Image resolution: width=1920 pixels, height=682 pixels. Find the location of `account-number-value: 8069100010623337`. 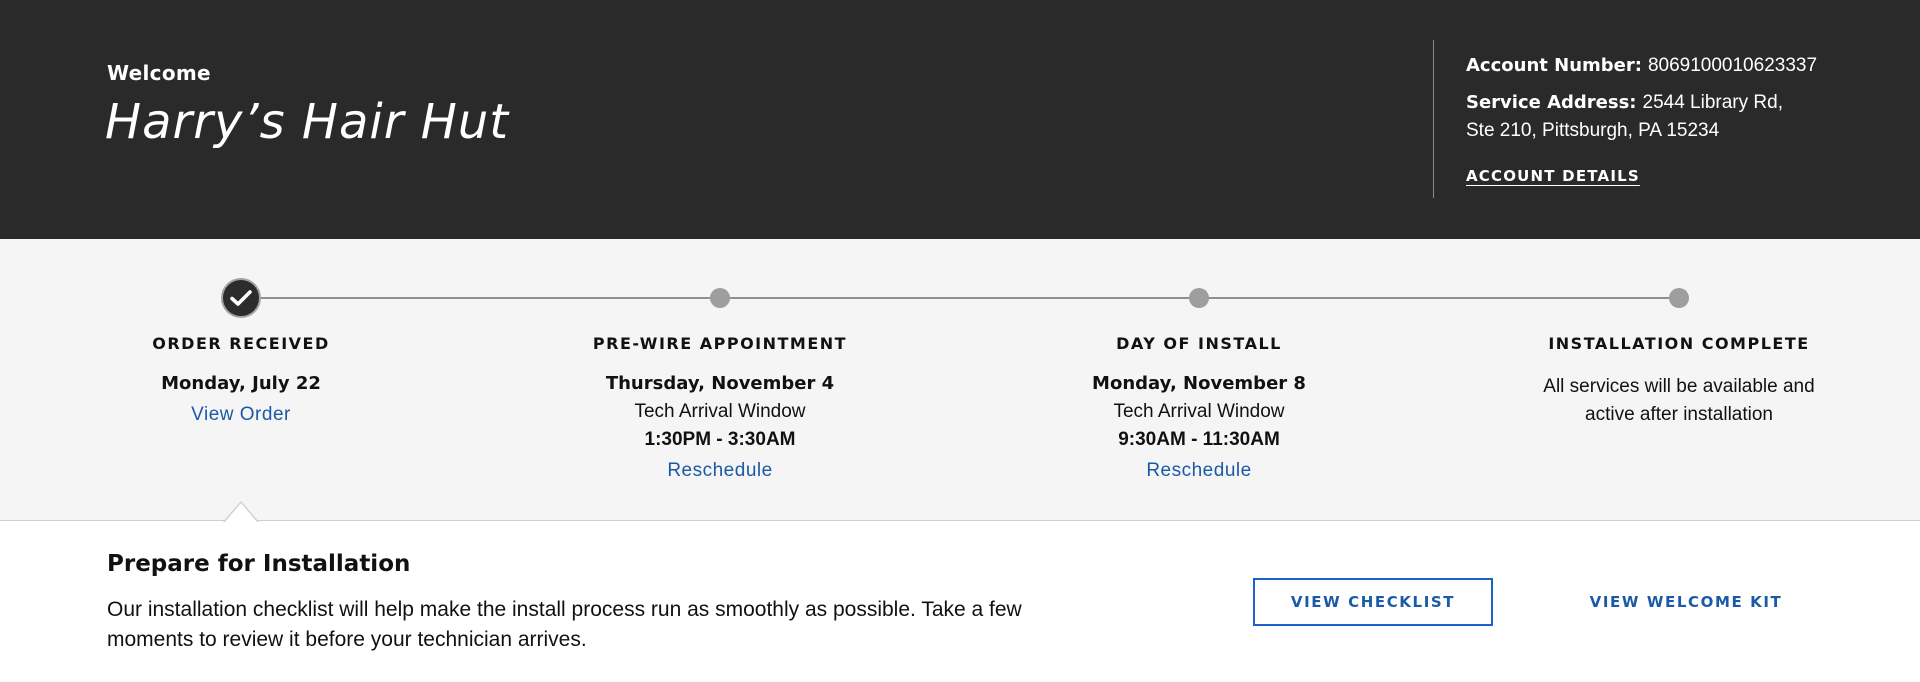

account-number-value: 8069100010623337 is located at coordinates (1732, 65).